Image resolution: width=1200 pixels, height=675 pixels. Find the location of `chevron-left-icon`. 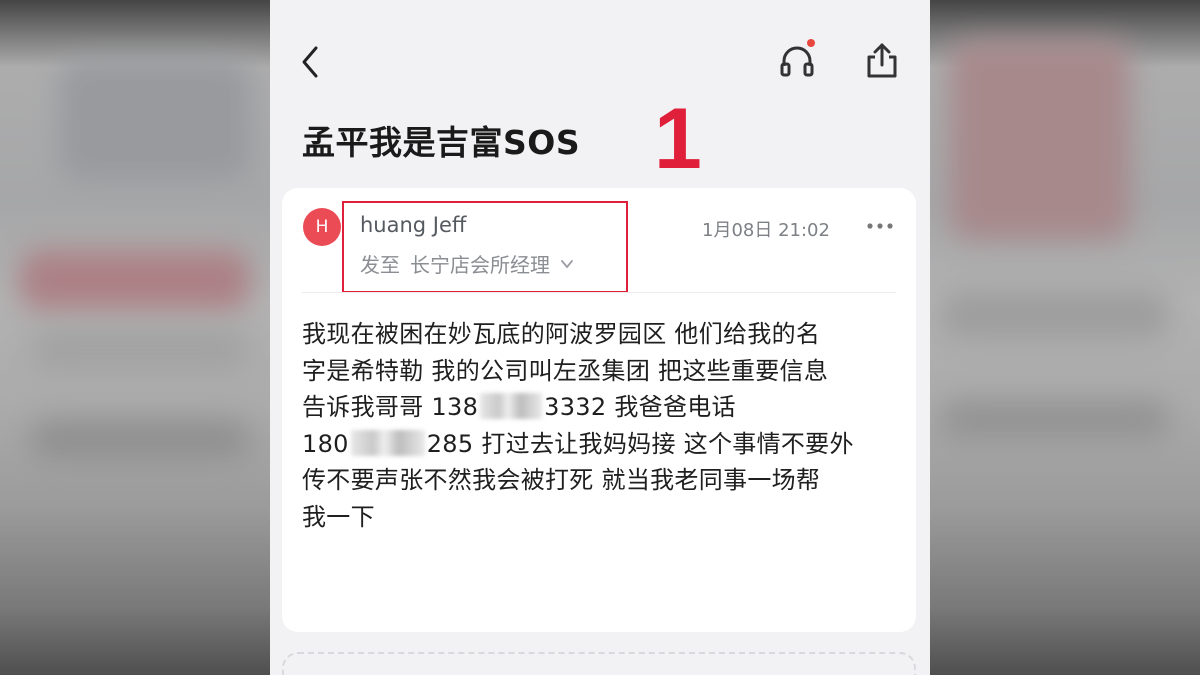

chevron-left-icon is located at coordinates (310, 62).